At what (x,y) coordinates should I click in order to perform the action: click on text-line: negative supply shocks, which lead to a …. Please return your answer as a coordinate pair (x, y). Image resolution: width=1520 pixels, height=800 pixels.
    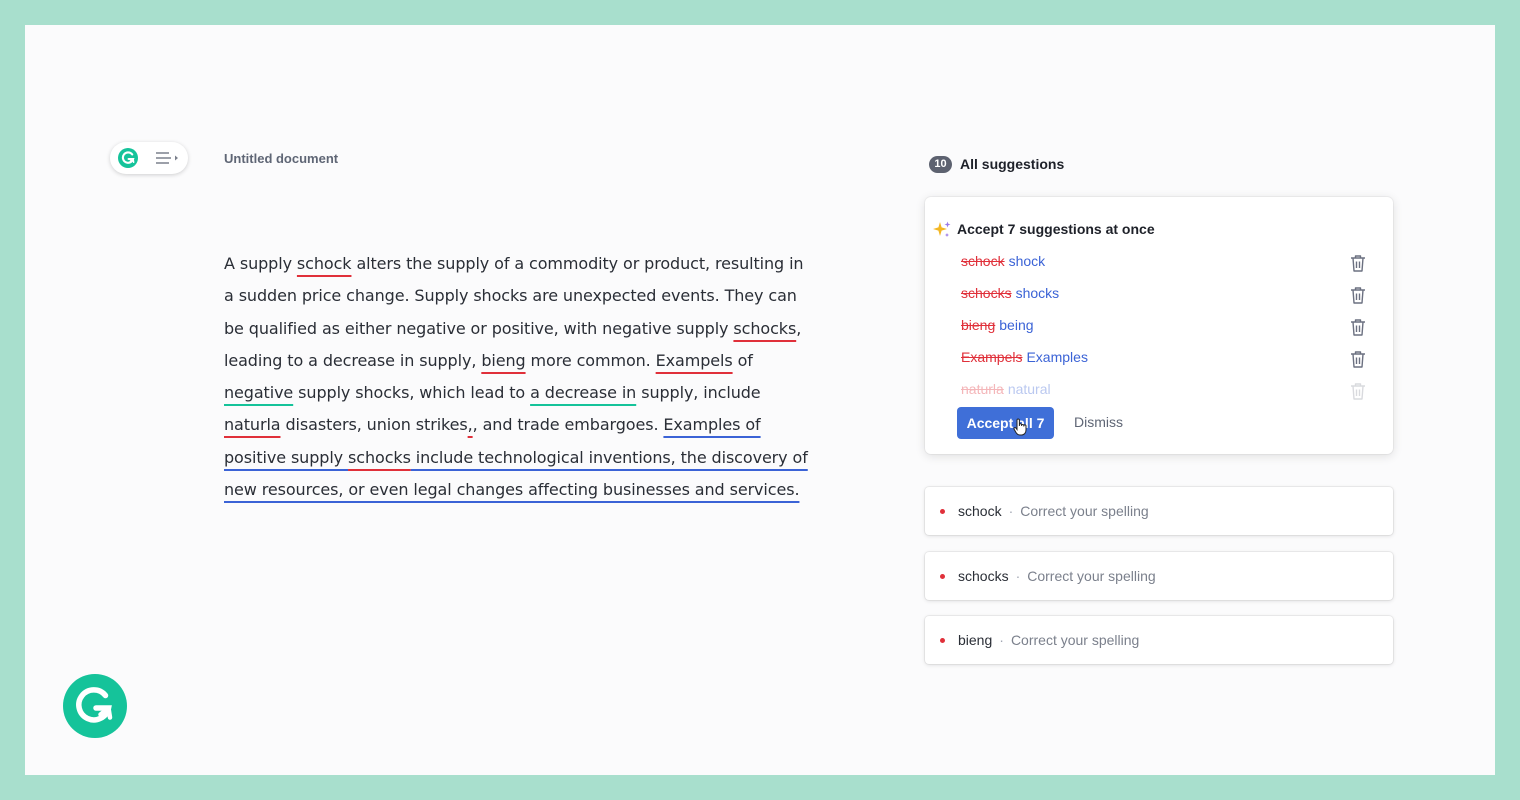
    Looking at the image, I should click on (534, 393).